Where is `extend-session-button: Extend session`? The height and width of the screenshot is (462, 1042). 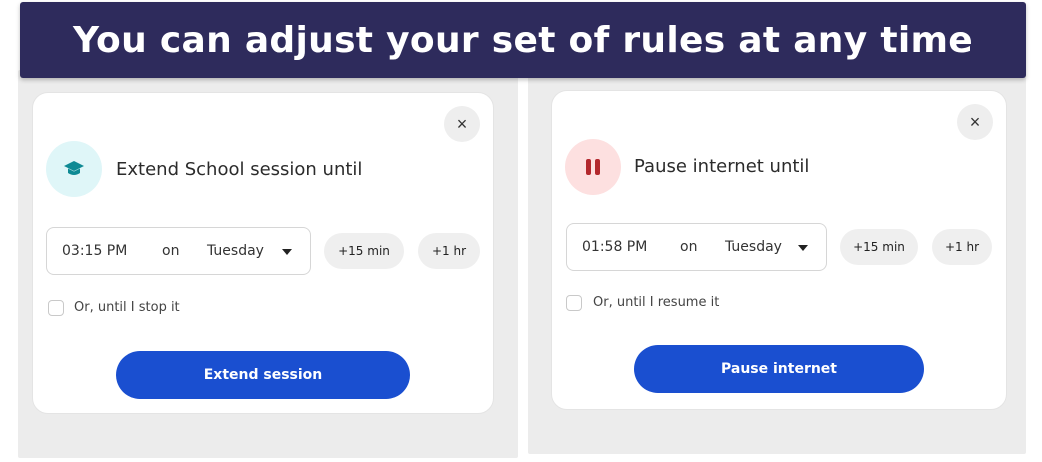
extend-session-button: Extend session is located at coordinates (263, 375).